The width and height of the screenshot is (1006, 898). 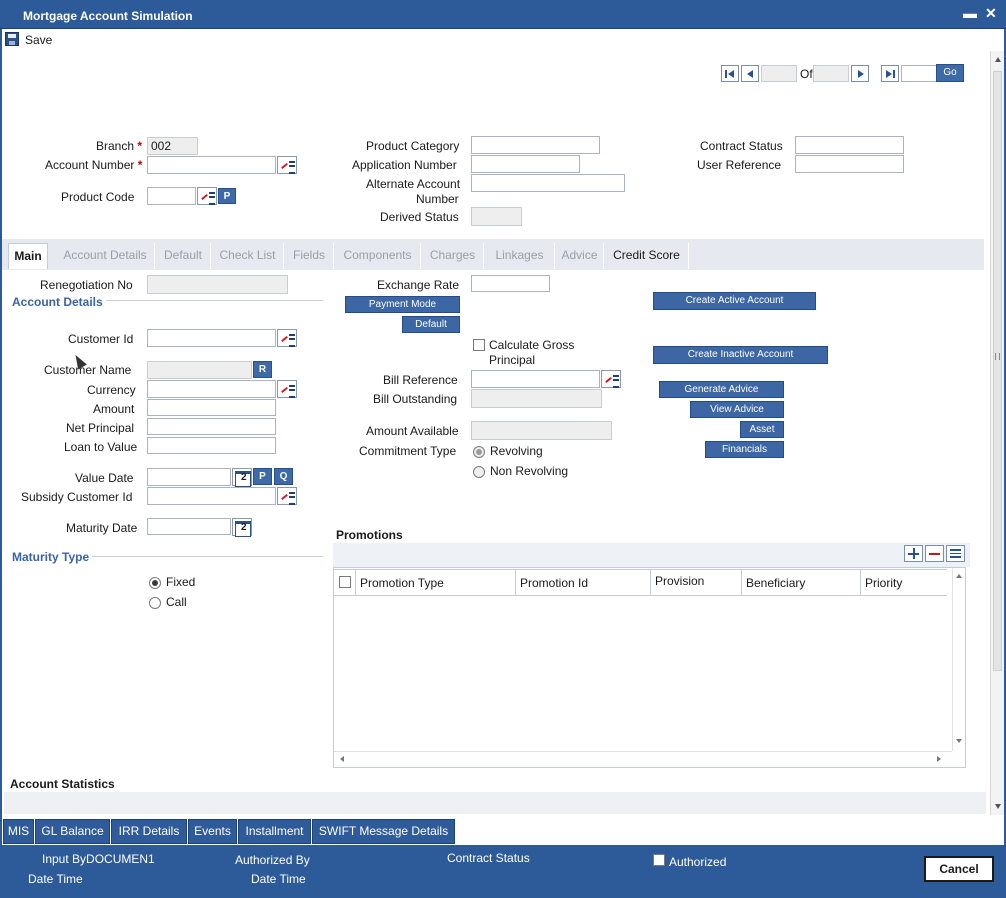 I want to click on financials-button: Financials, so click(x=744, y=449).